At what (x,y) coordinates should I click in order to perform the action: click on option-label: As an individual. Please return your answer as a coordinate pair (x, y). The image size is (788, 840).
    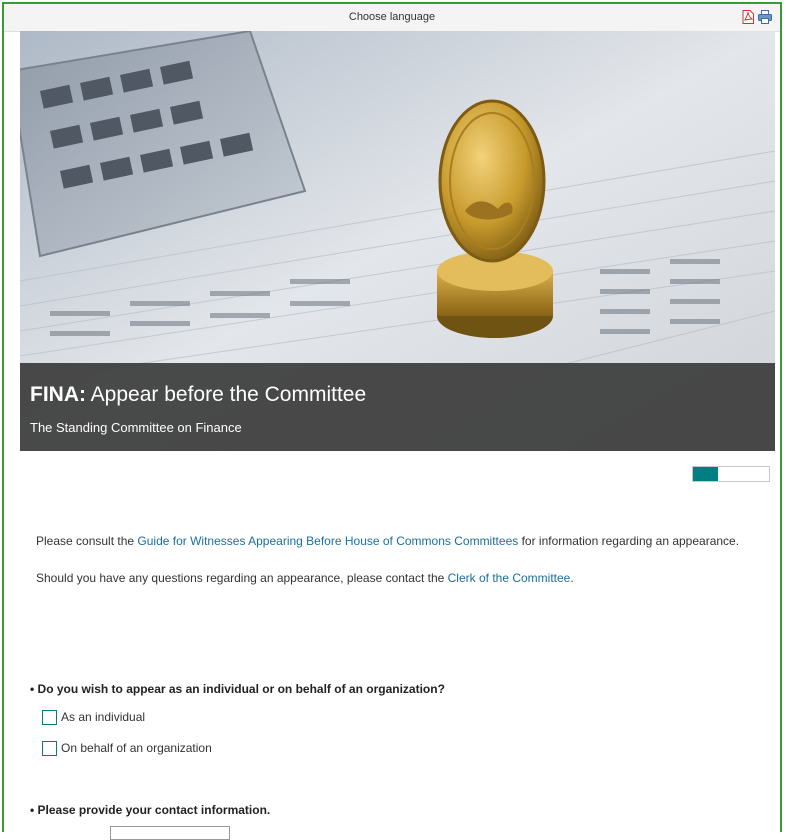
    Looking at the image, I should click on (103, 717).